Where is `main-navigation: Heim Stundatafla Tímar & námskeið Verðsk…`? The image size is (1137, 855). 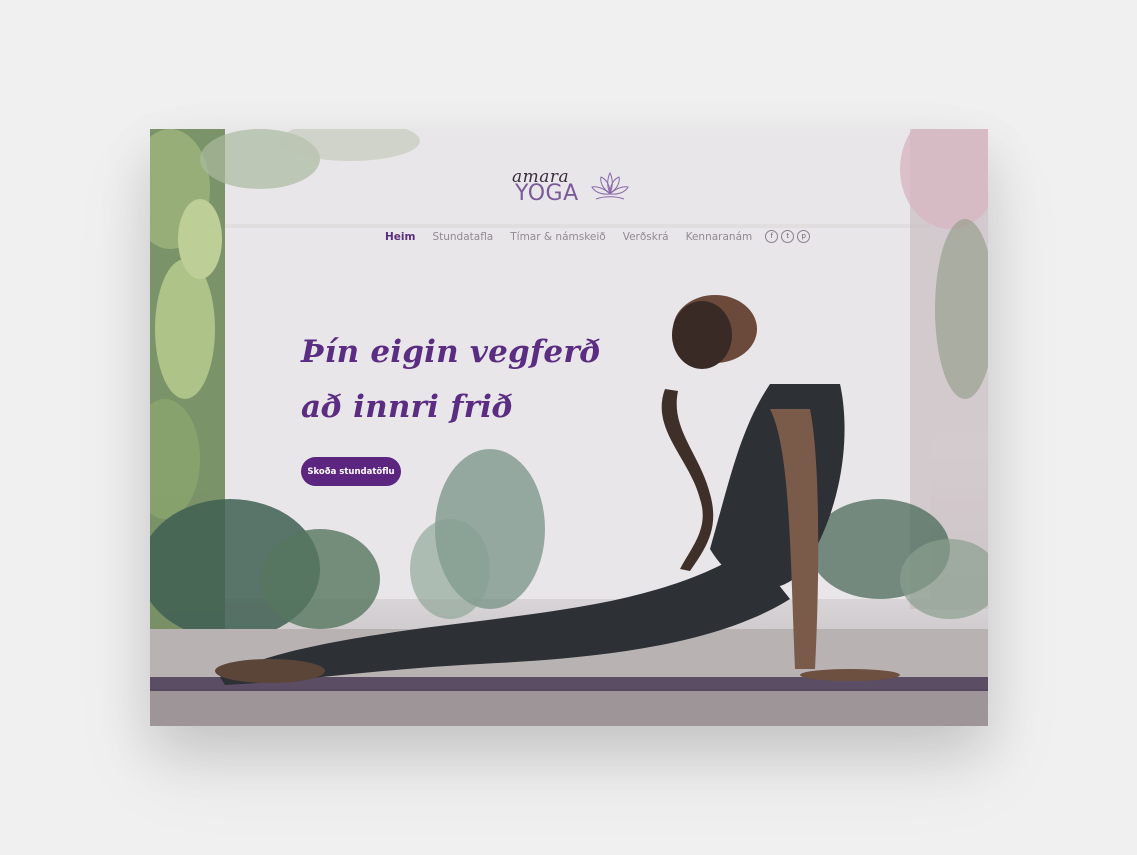
main-navigation: Heim Stundatafla Tímar & námskeið Verðsk… is located at coordinates (598, 236).